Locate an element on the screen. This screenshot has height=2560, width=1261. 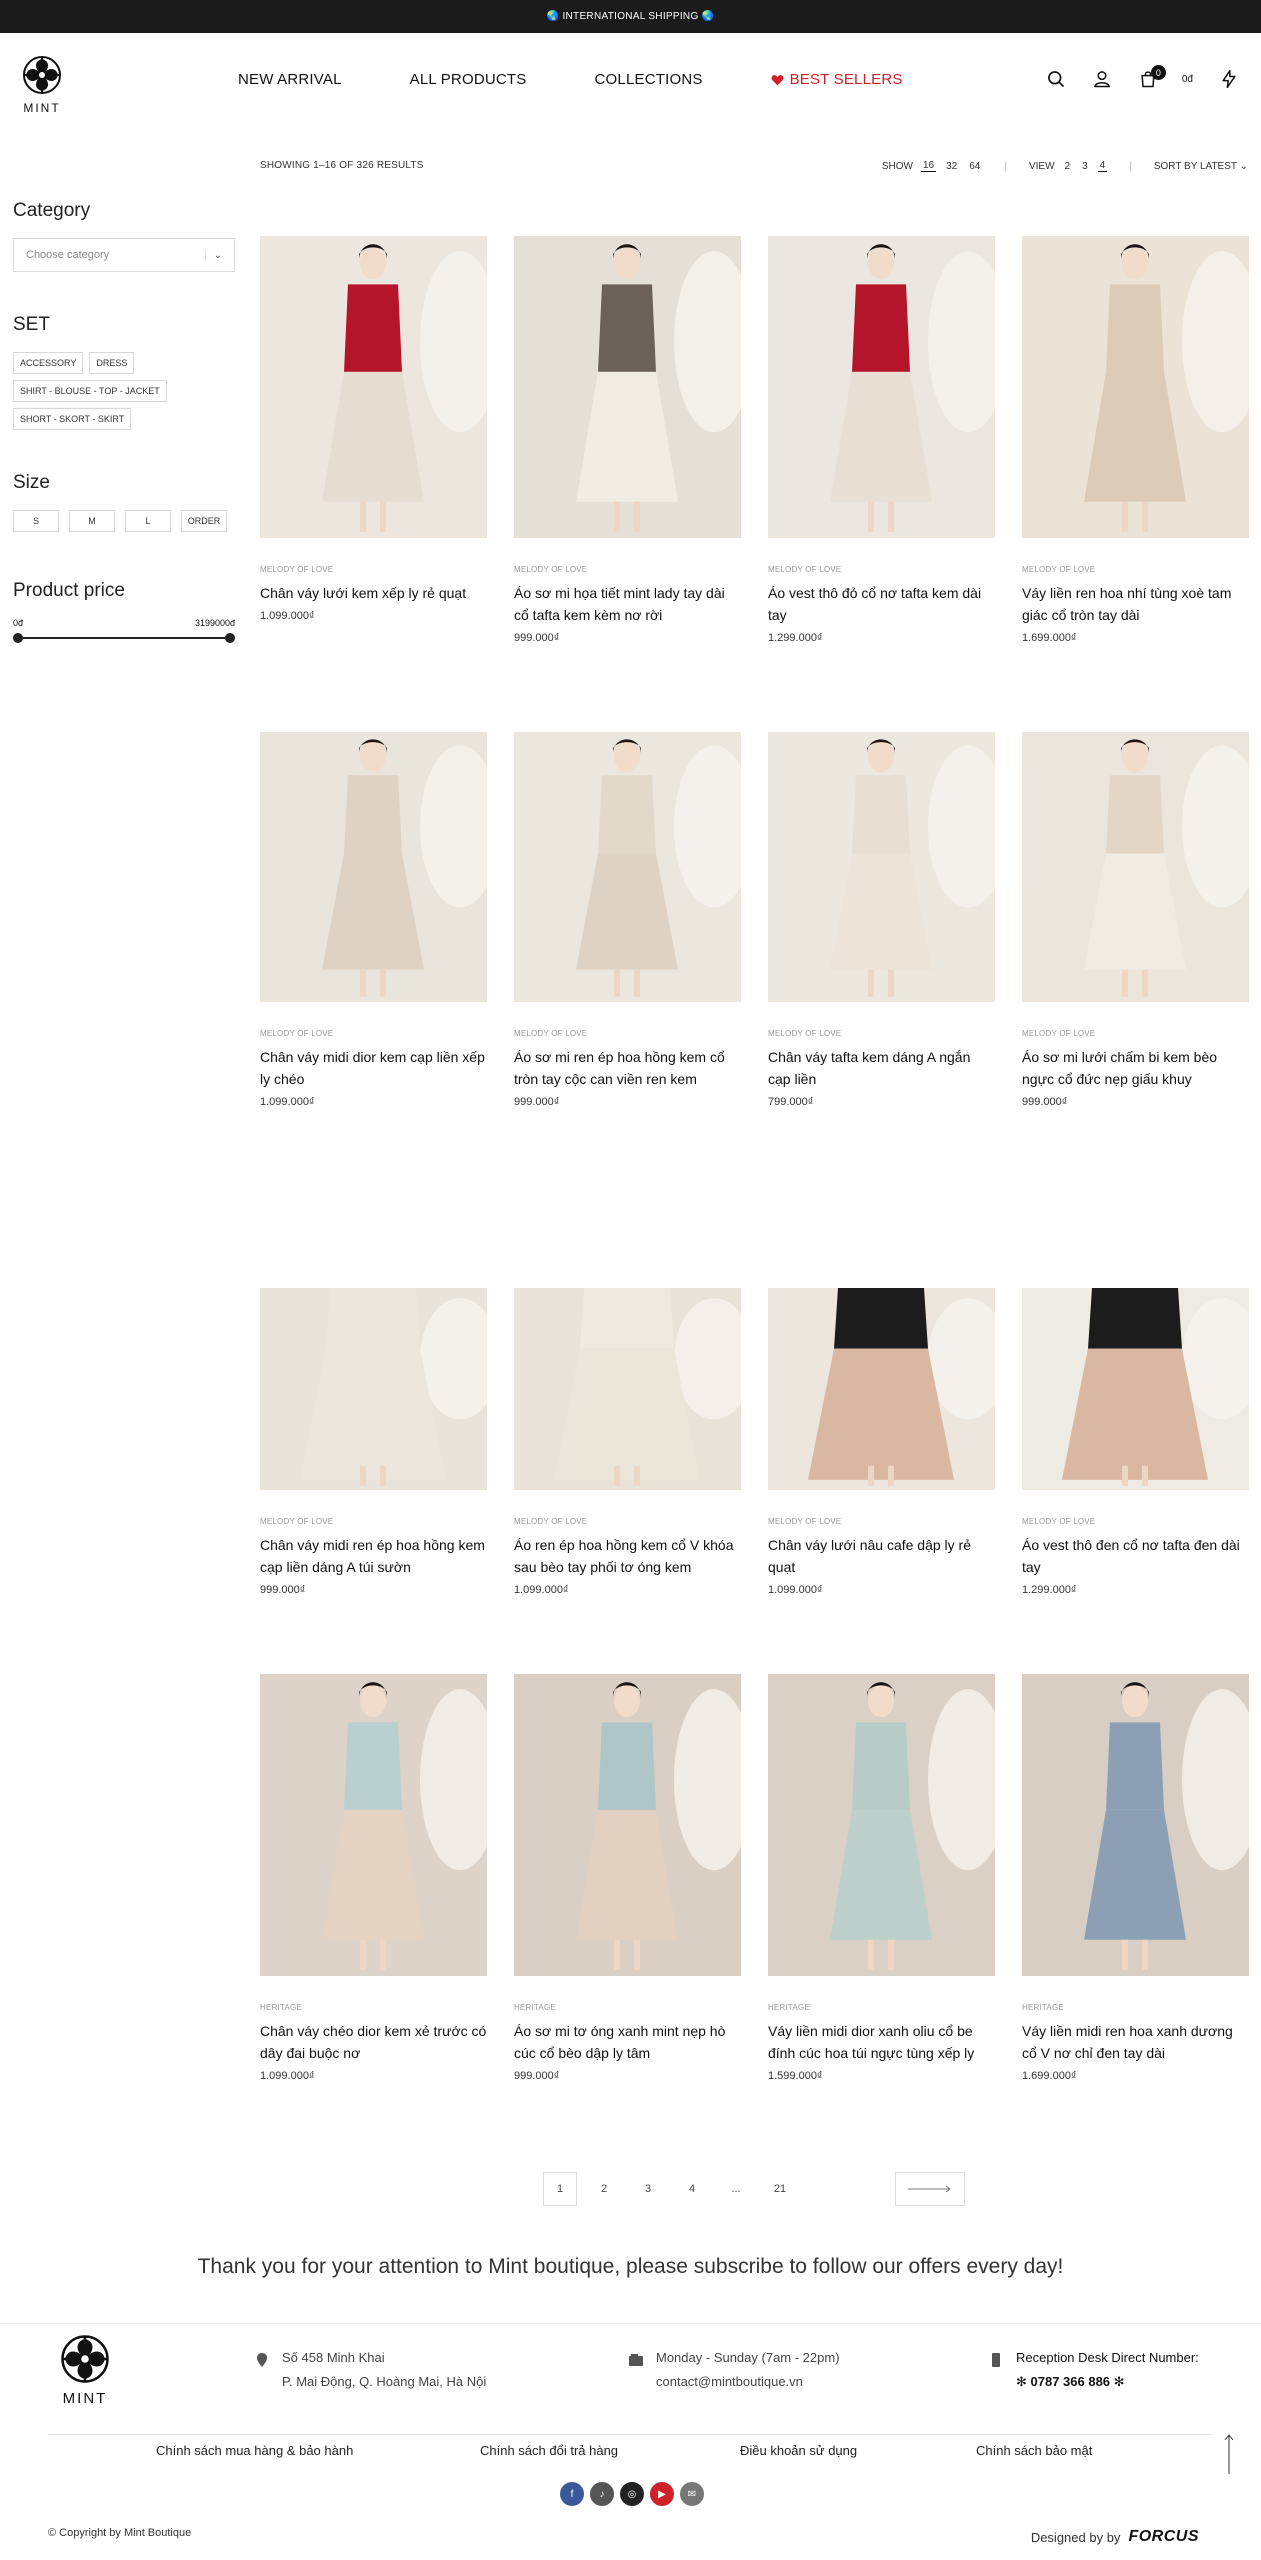
show-option-32: 32 is located at coordinates (951, 166).